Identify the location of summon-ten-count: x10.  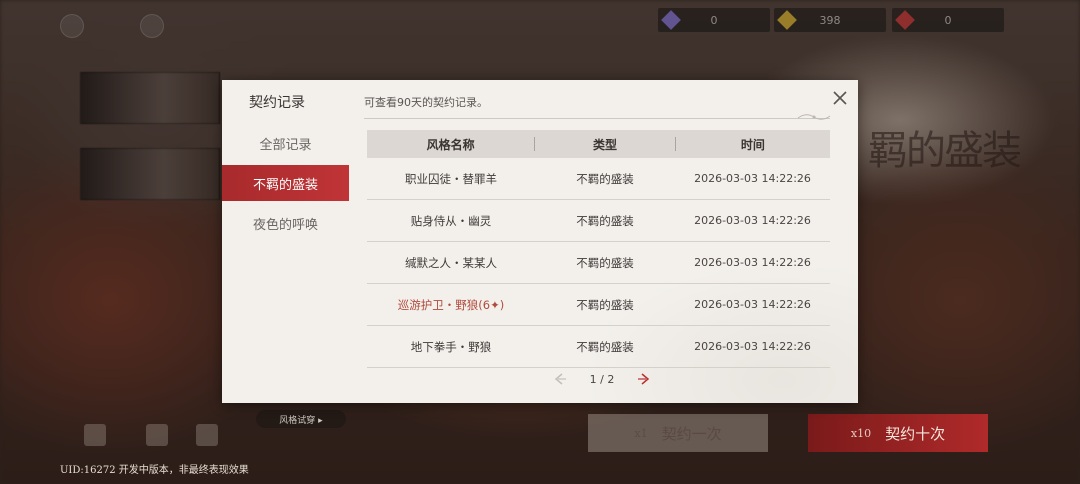
(861, 433).